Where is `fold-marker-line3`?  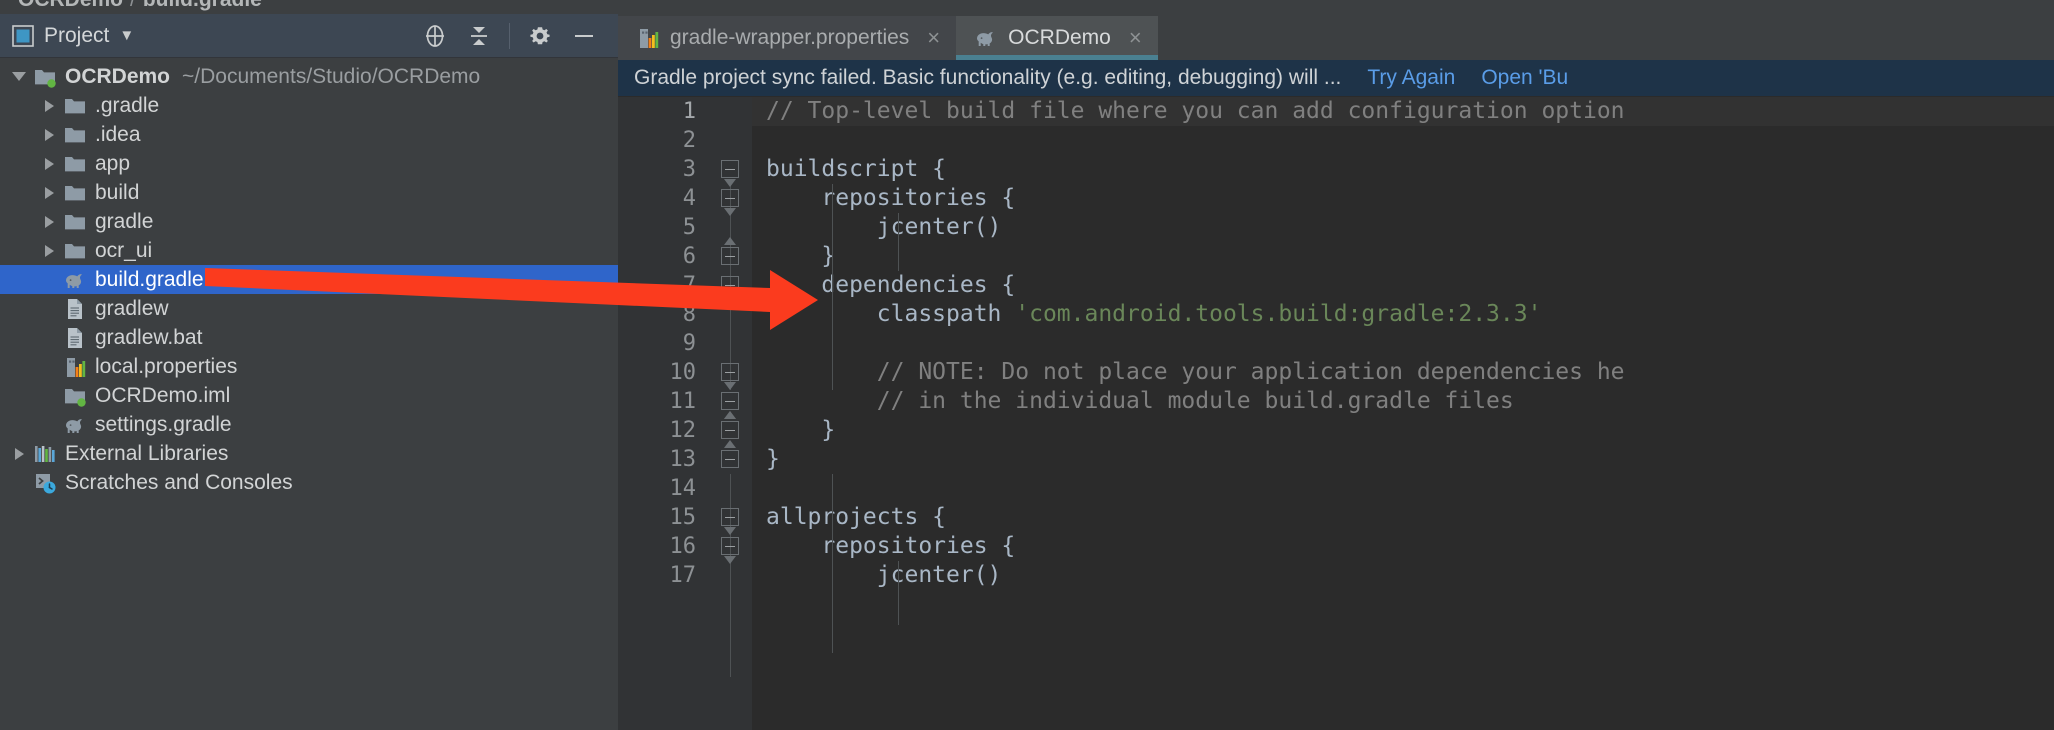
fold-marker-line3 is located at coordinates (730, 169).